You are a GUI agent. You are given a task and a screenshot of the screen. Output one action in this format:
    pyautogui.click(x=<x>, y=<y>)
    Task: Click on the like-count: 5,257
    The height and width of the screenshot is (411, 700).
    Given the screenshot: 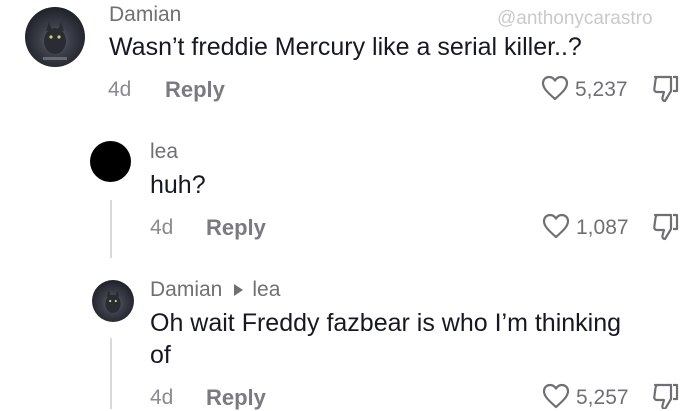 What is the action you would take?
    pyautogui.click(x=602, y=397)
    